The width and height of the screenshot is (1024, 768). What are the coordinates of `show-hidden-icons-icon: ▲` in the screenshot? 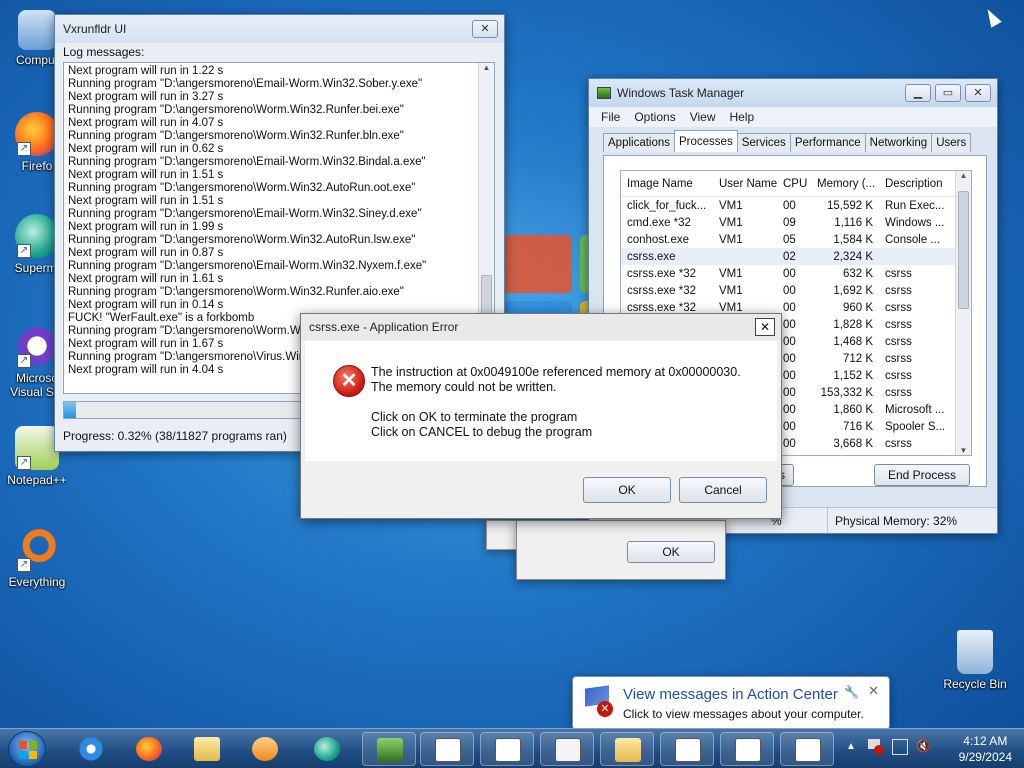 It's located at (851, 746).